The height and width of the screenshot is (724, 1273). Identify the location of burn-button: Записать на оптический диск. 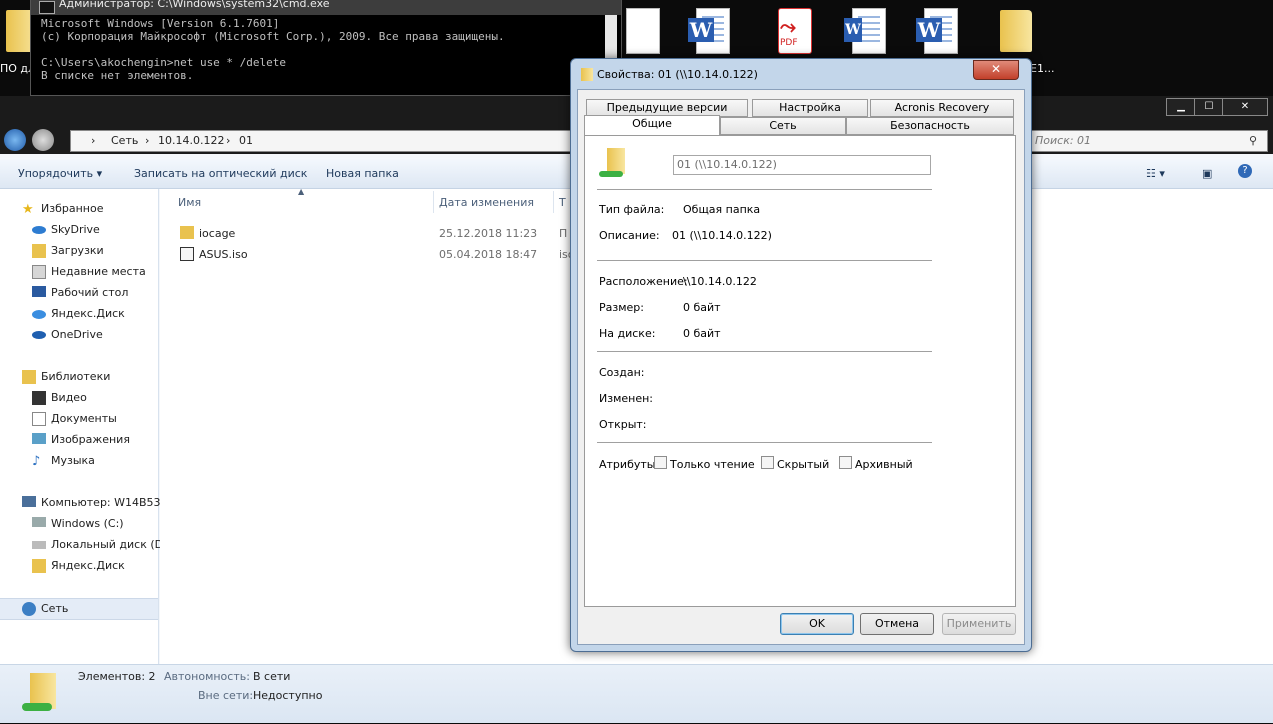
(220, 173).